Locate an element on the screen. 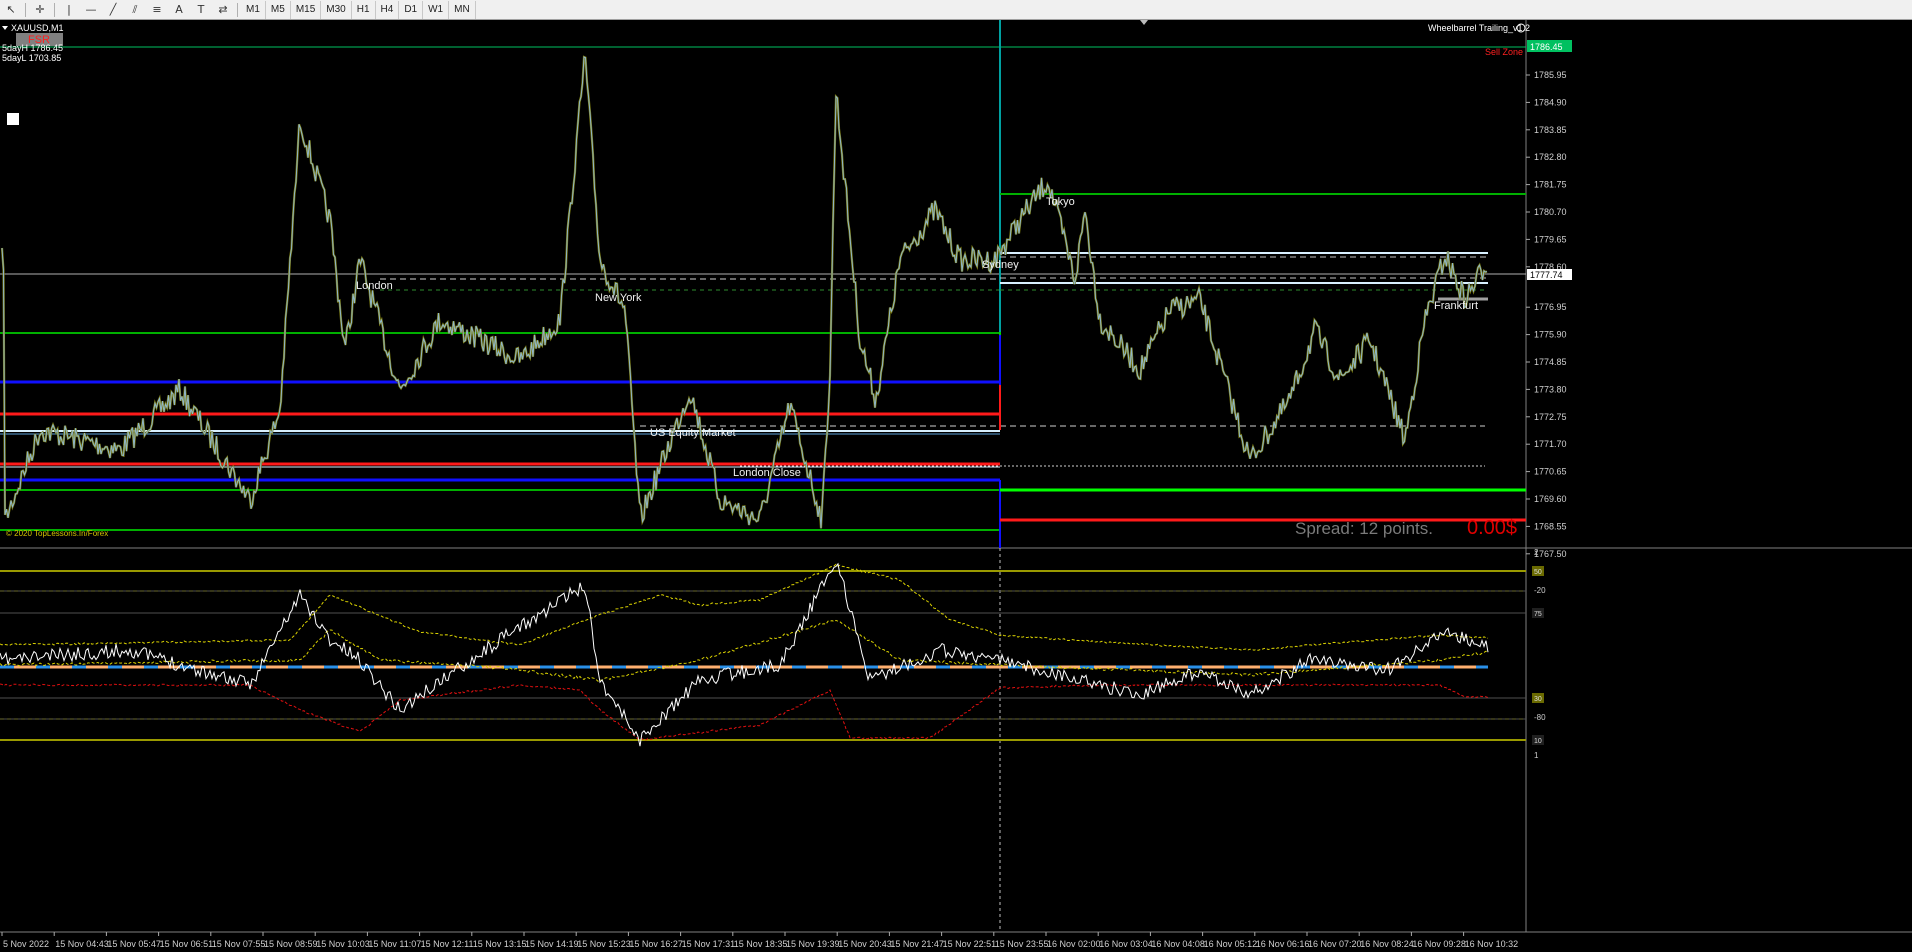 The image size is (1912, 952). text-label-icon: T is located at coordinates (201, 10).